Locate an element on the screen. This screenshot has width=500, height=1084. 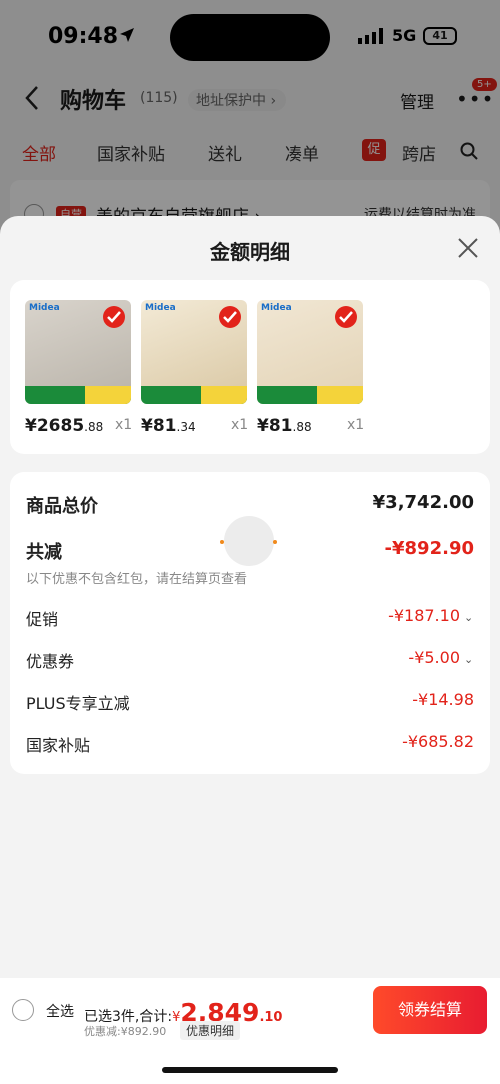
discount-note: 以下优惠不包含红包，请在结算页查看 is located at coordinates (137, 579).